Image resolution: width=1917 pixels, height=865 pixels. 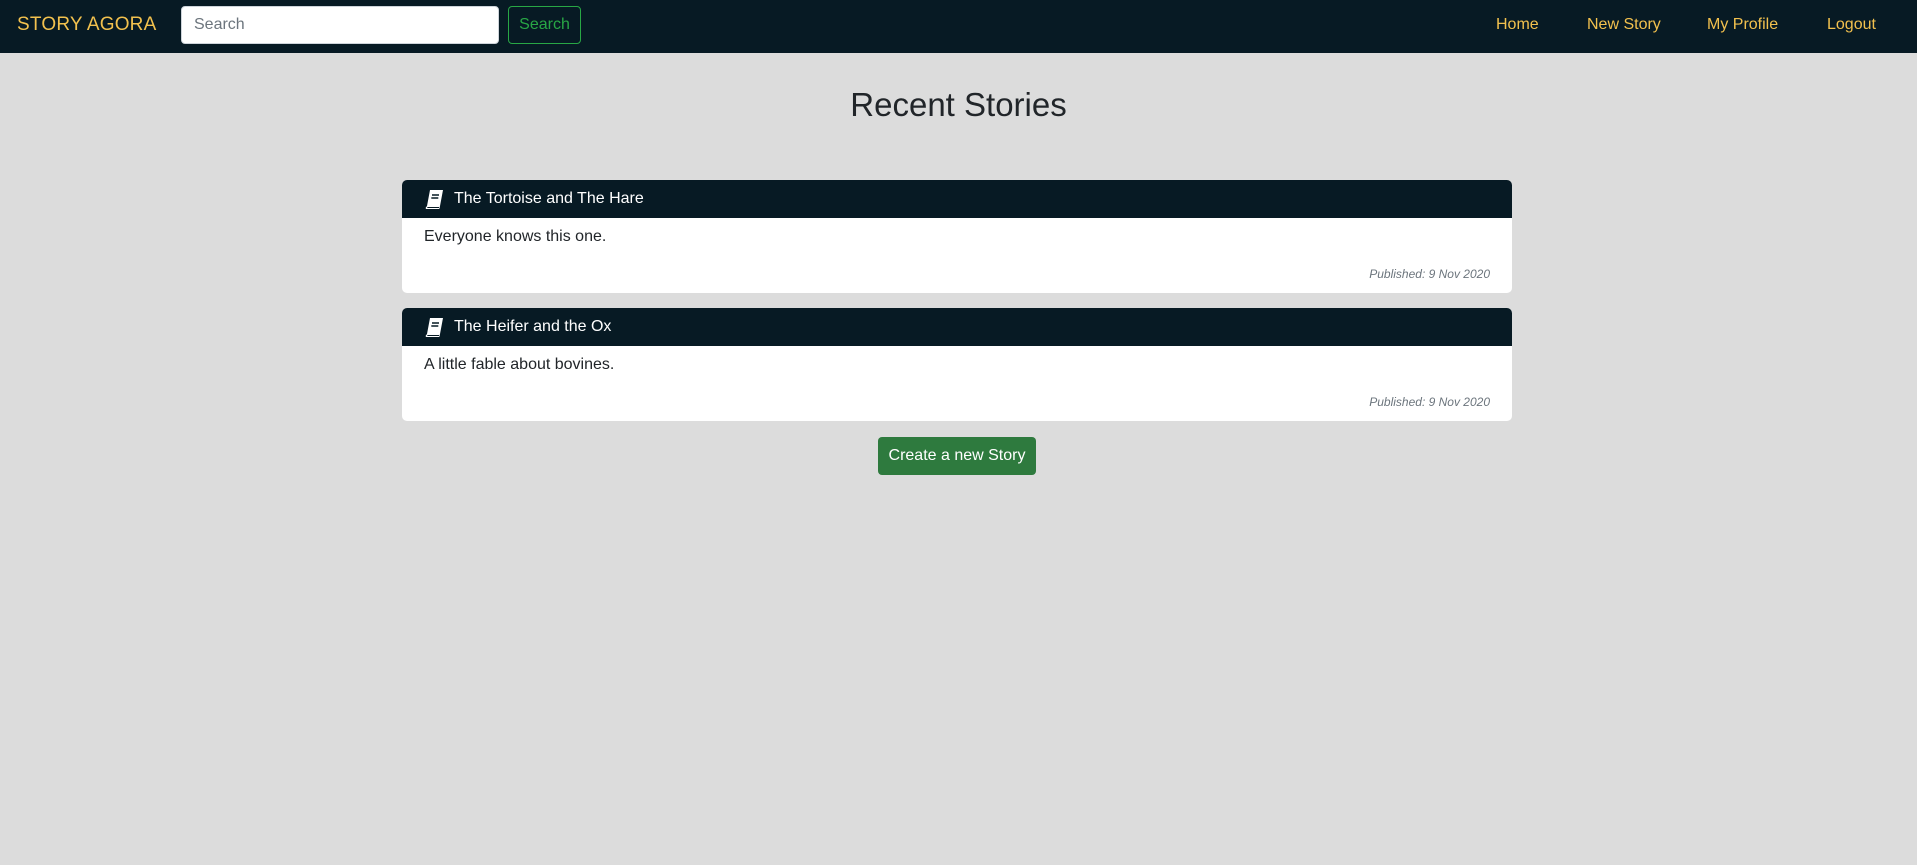 I want to click on nav-link-new-story: New Story, so click(x=1624, y=25).